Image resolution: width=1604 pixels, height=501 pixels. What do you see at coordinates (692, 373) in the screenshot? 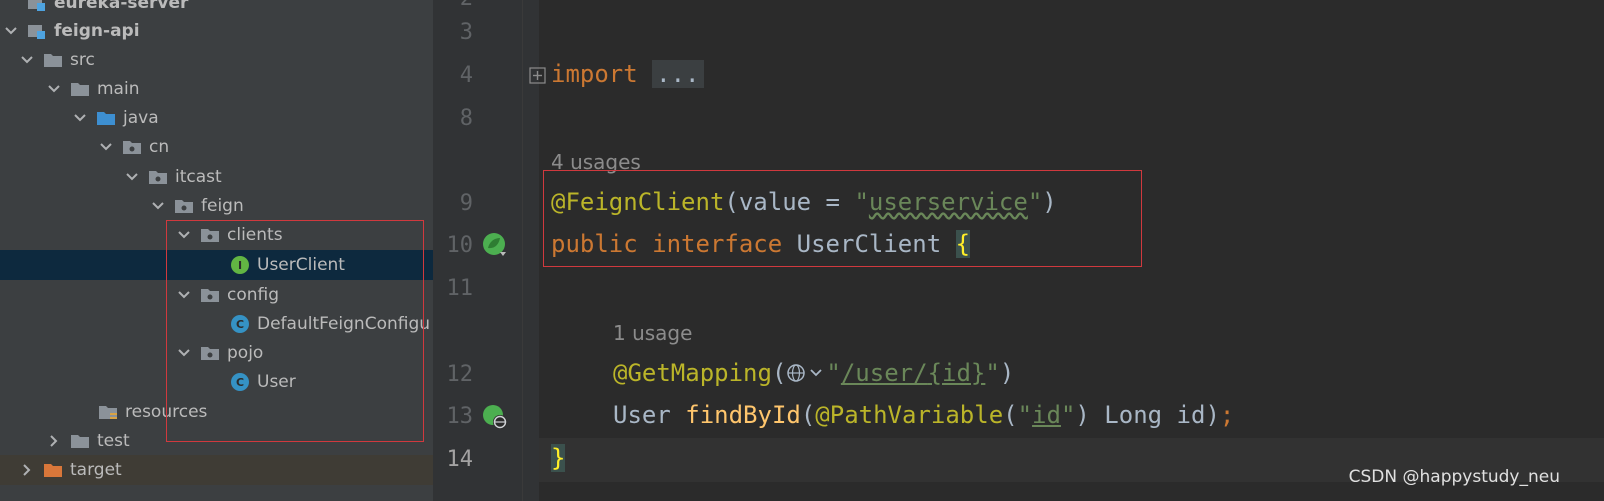
I see `annotation-token: @GetMapping` at bounding box center [692, 373].